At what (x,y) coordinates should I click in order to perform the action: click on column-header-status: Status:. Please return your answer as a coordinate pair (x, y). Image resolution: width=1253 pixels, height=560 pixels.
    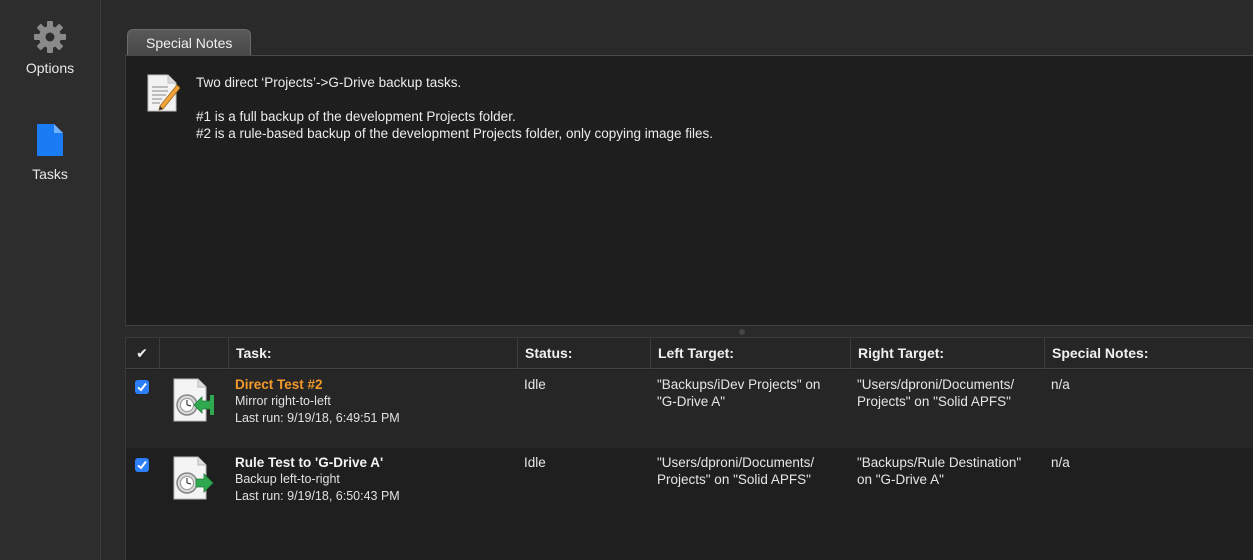
    Looking at the image, I should click on (584, 353).